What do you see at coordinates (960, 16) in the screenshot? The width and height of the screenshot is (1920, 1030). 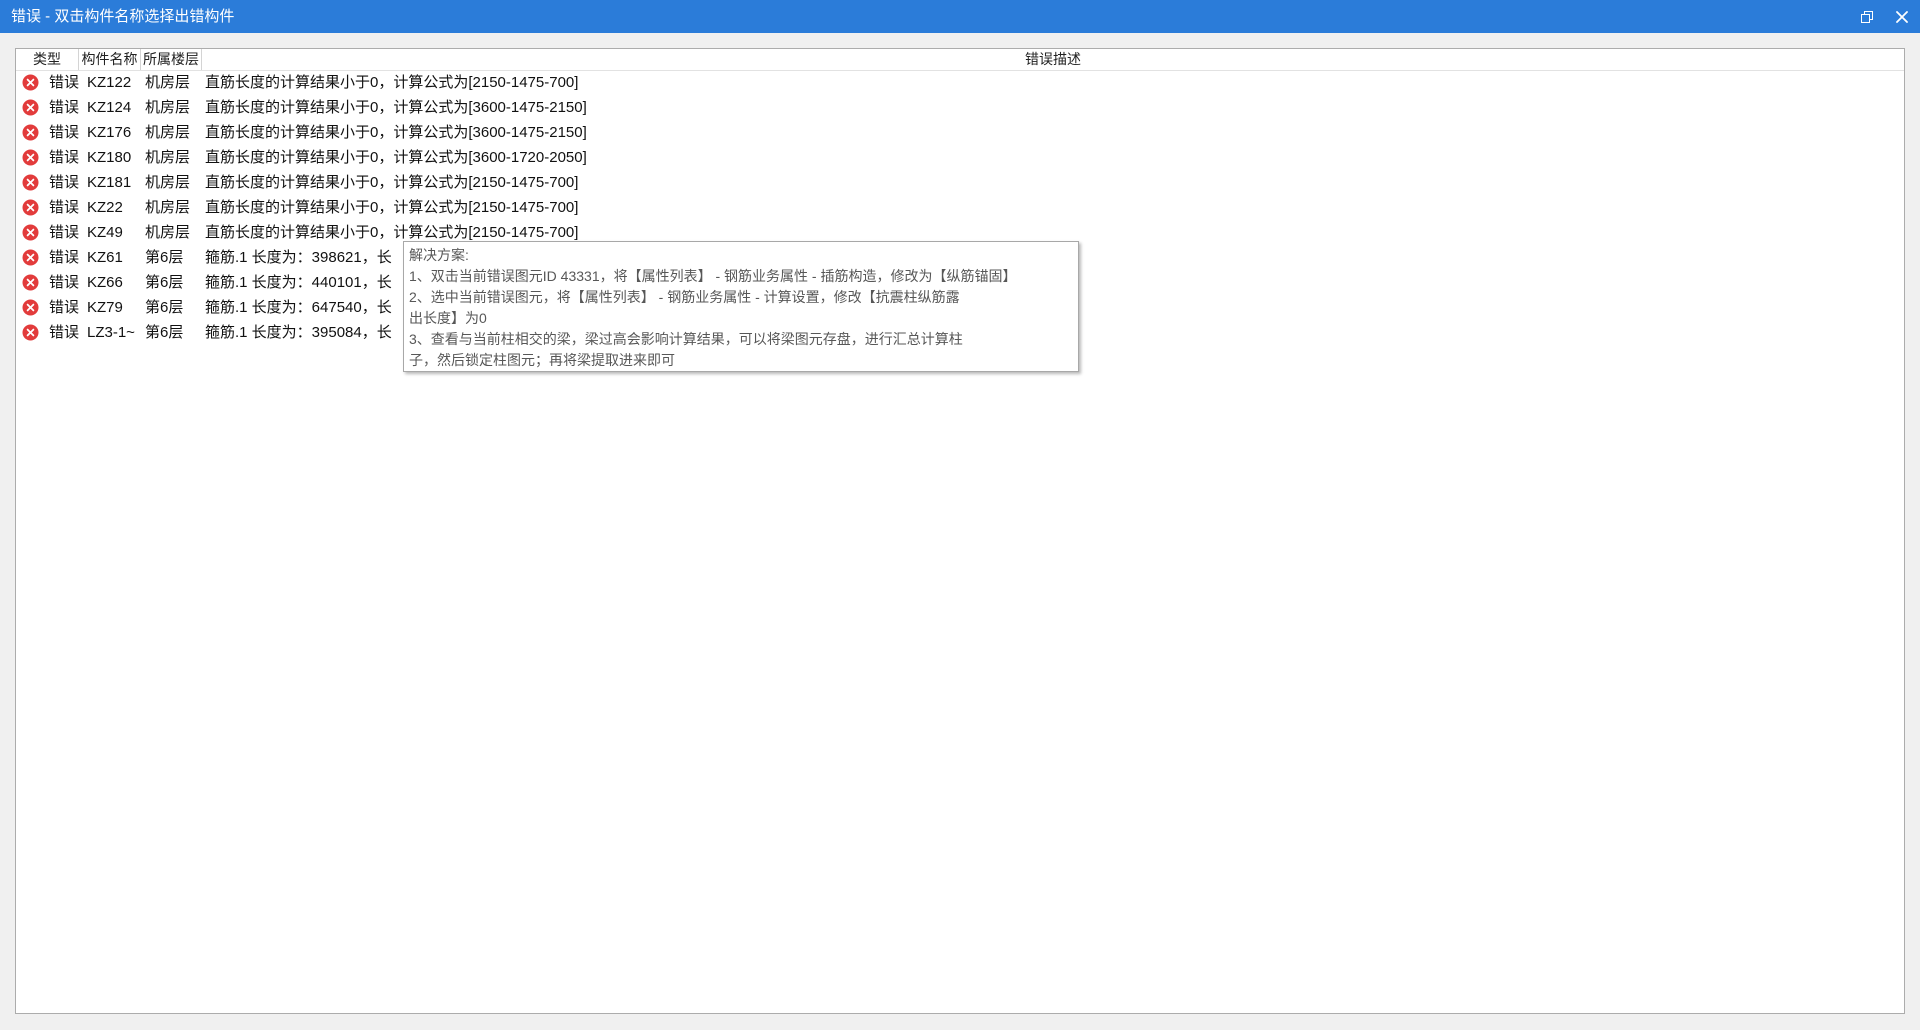 I see `title-bar: 错误 - 双击构件名称选择出错构件` at bounding box center [960, 16].